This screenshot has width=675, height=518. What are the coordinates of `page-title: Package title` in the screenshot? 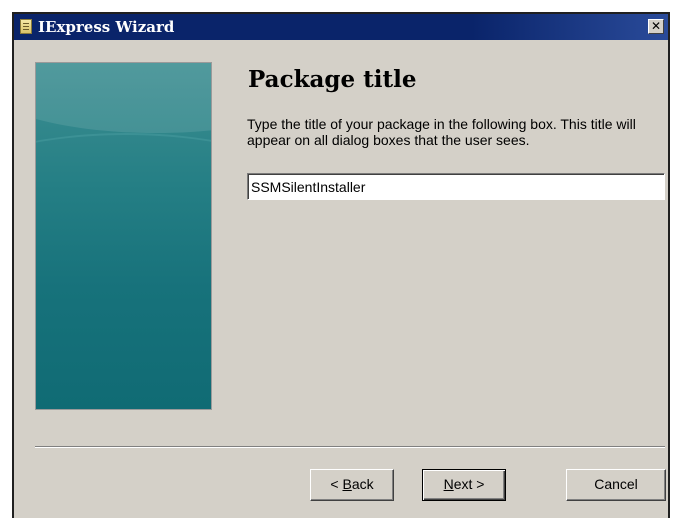 It's located at (332, 79).